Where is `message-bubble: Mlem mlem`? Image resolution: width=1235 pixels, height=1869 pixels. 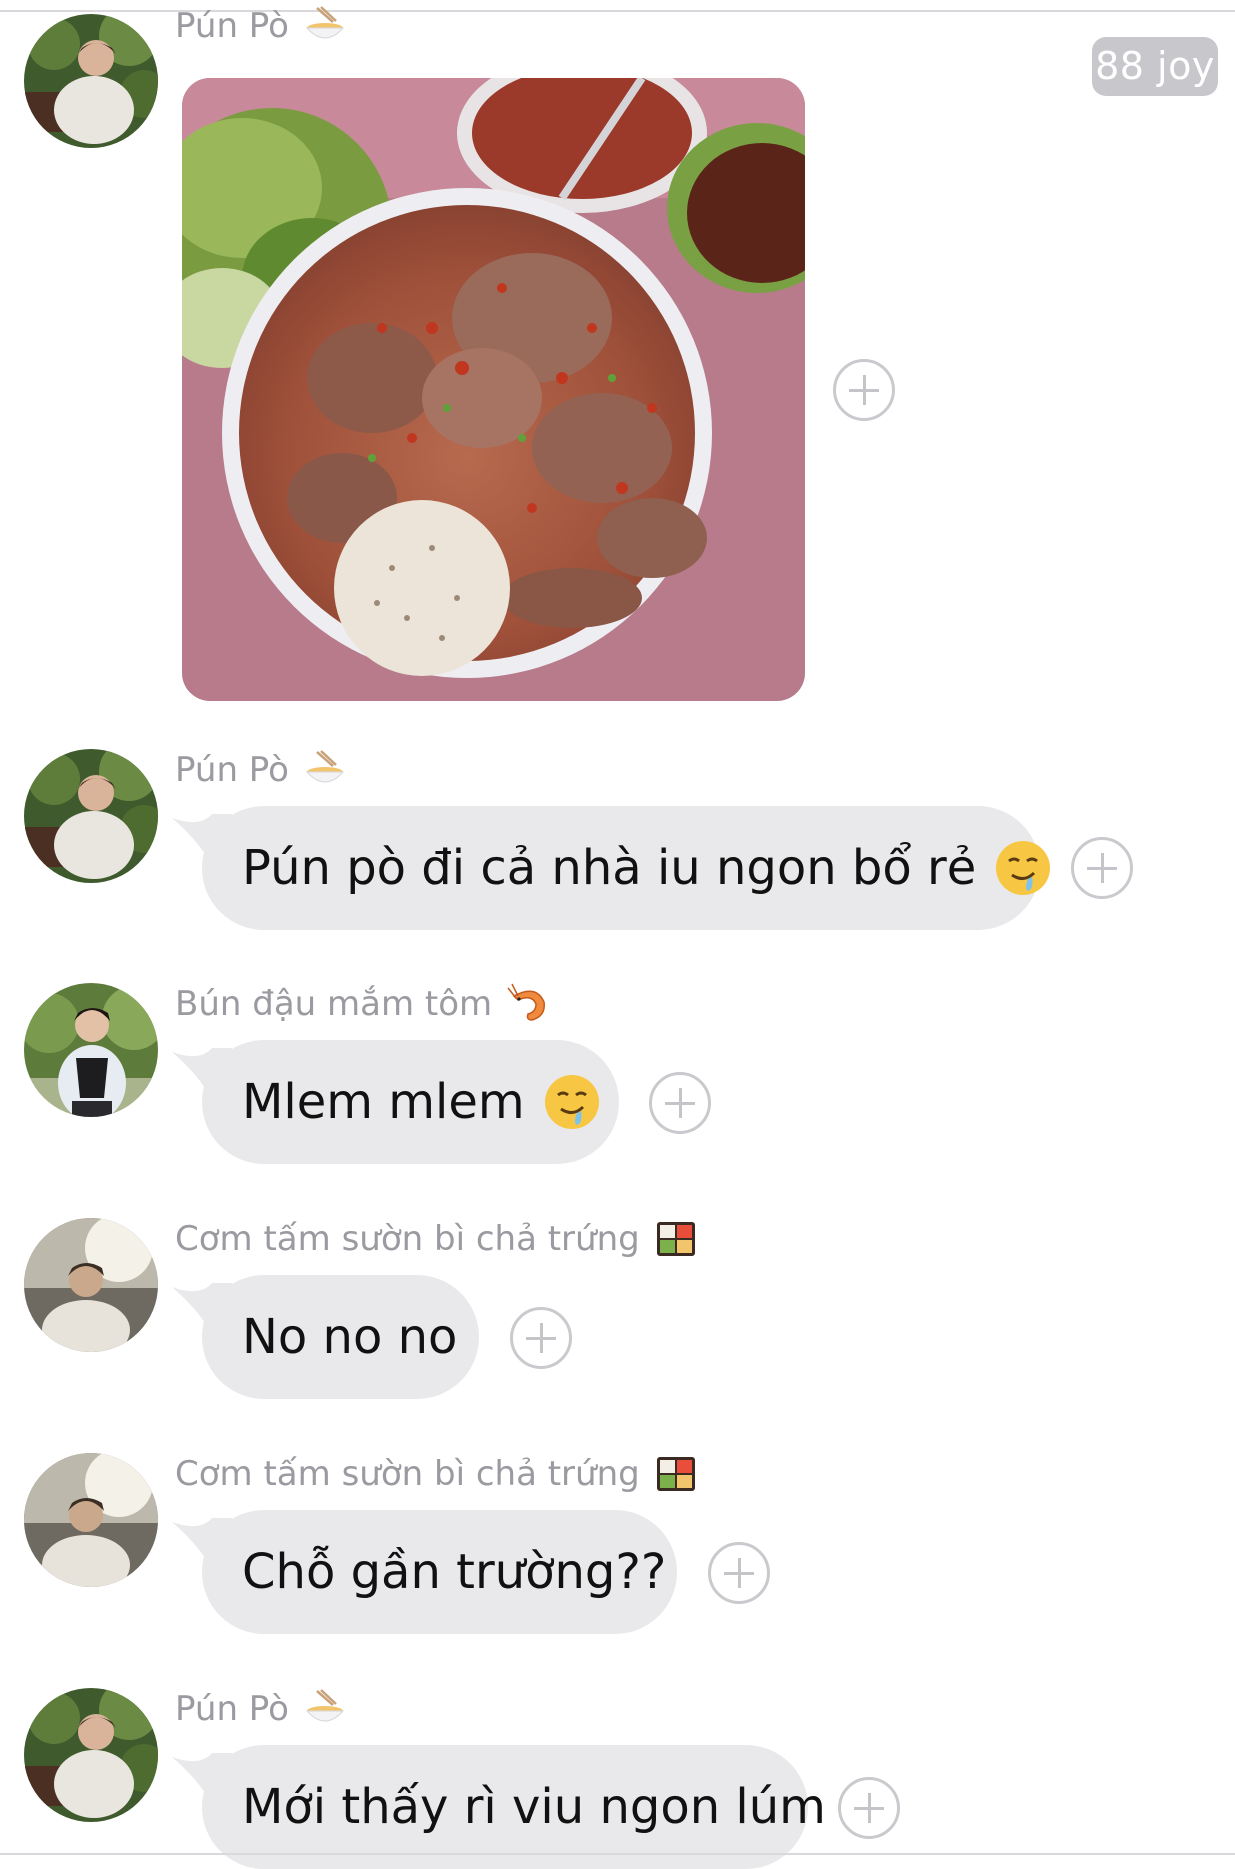
message-bubble: Mlem mlem is located at coordinates (410, 1102).